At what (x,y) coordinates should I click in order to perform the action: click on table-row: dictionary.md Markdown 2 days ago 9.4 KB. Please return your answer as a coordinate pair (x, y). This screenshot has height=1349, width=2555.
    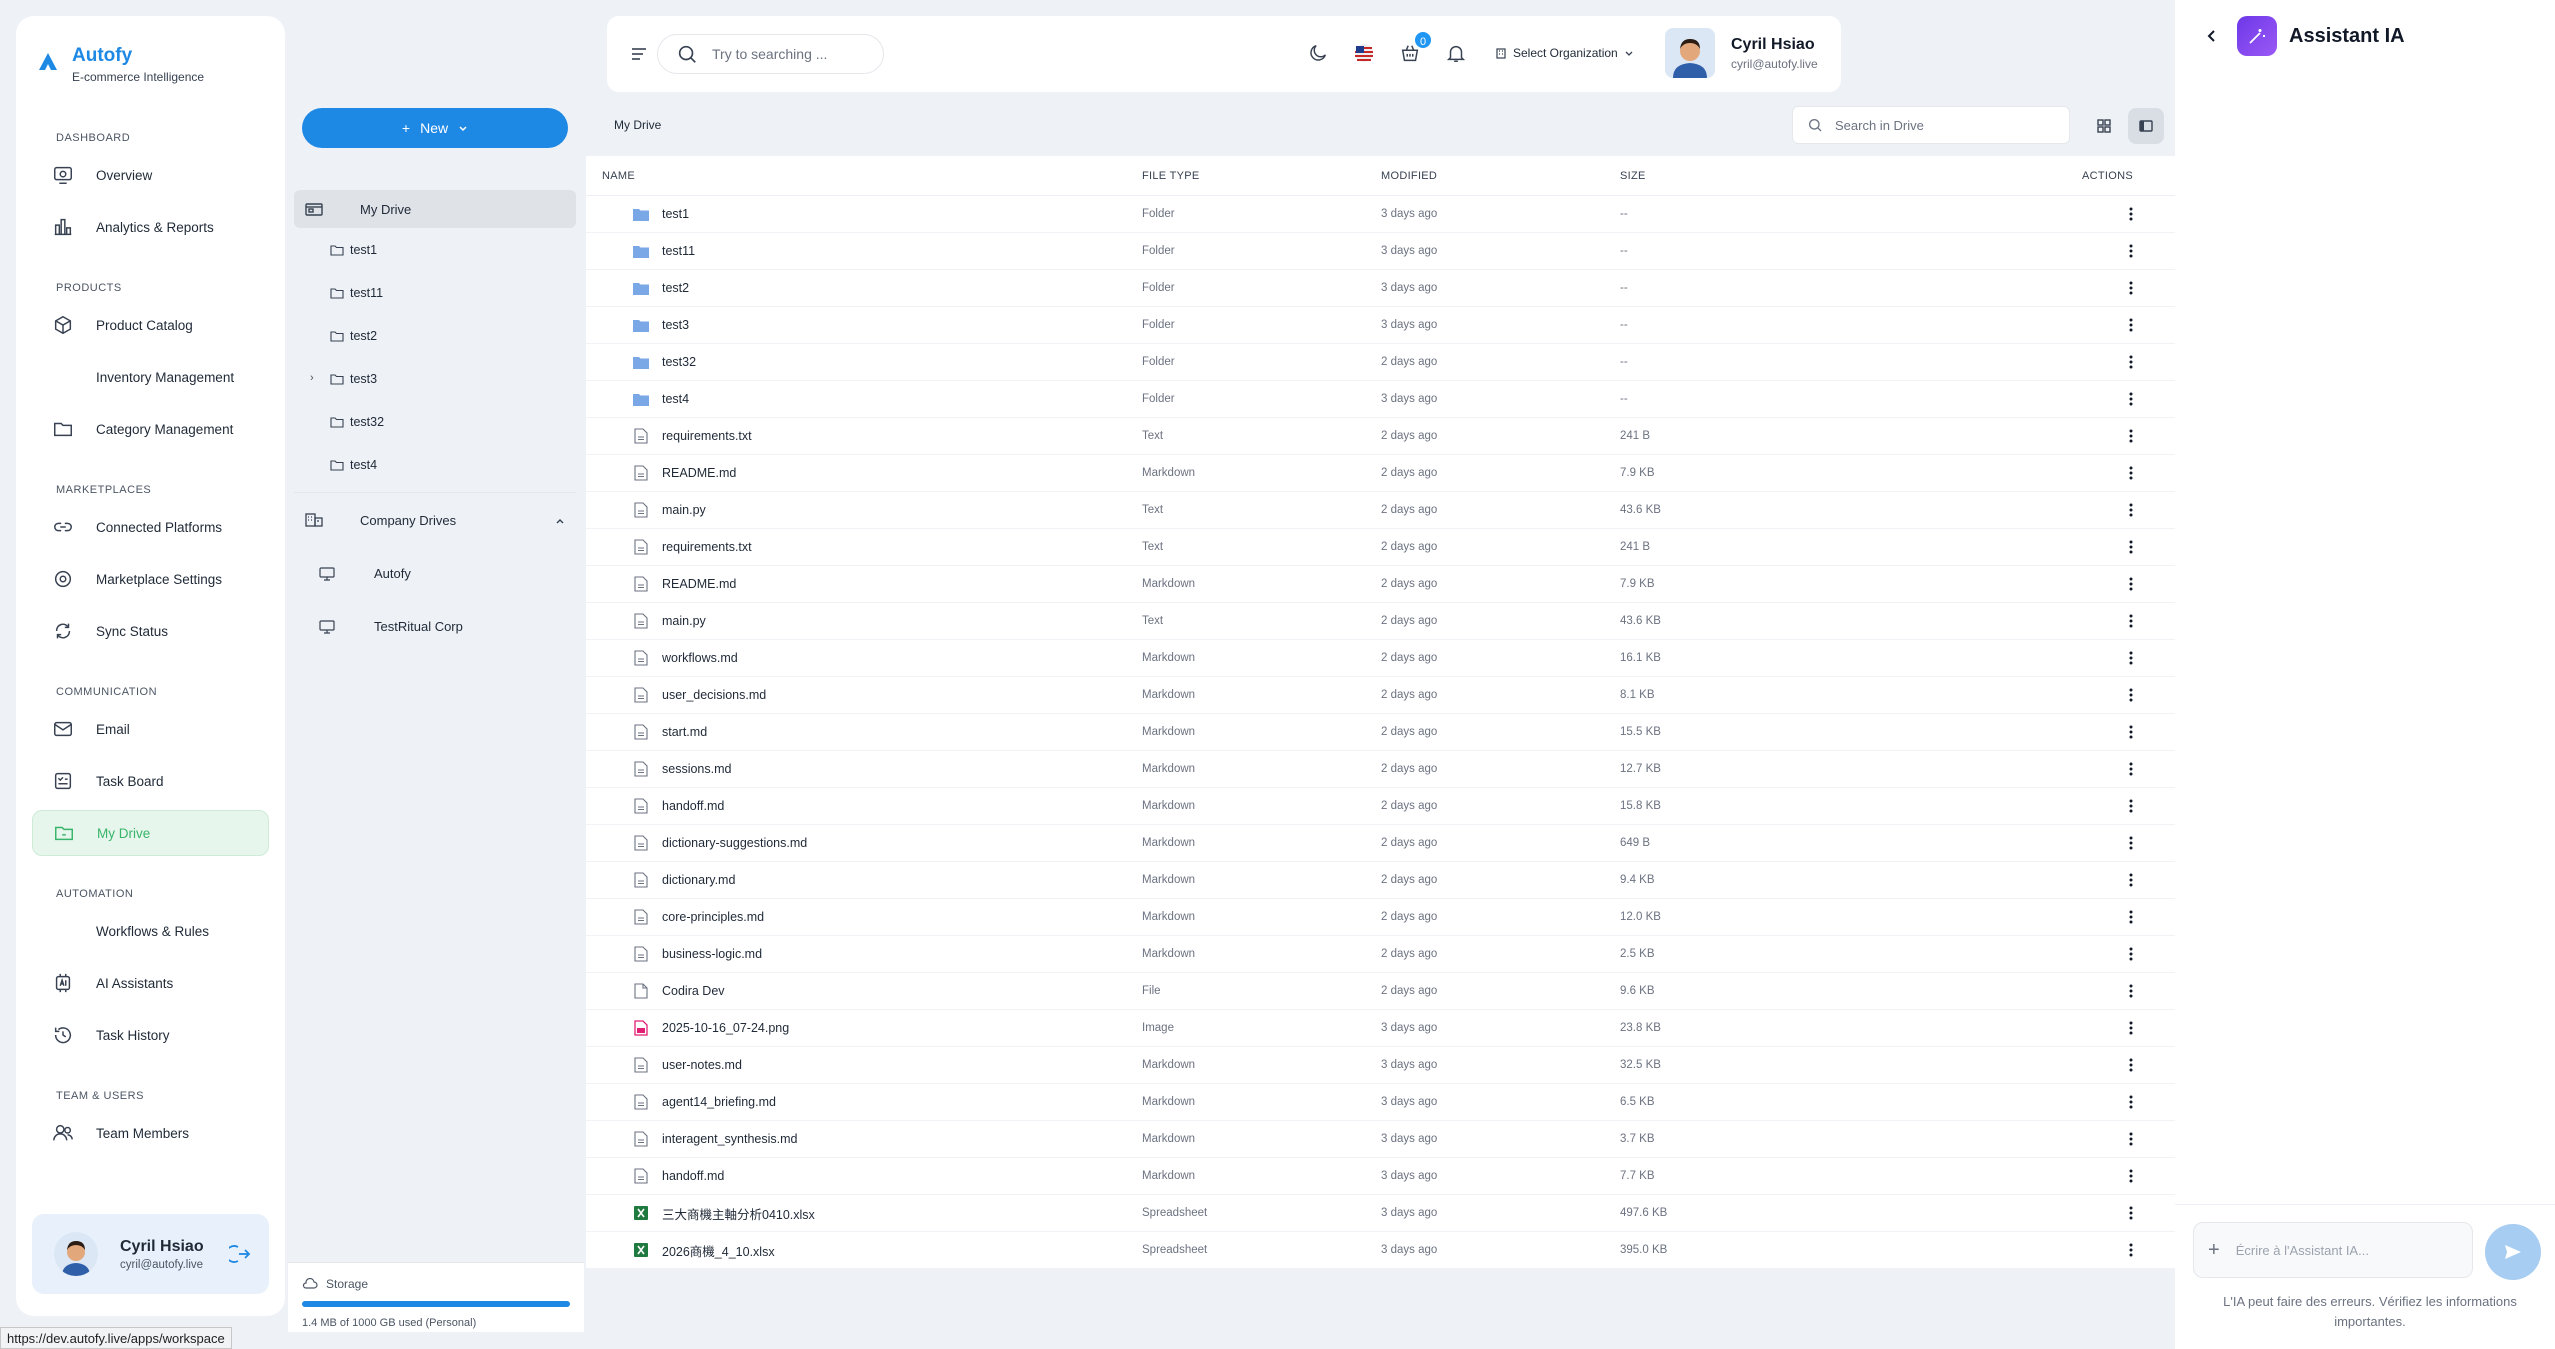
    Looking at the image, I should click on (1380, 880).